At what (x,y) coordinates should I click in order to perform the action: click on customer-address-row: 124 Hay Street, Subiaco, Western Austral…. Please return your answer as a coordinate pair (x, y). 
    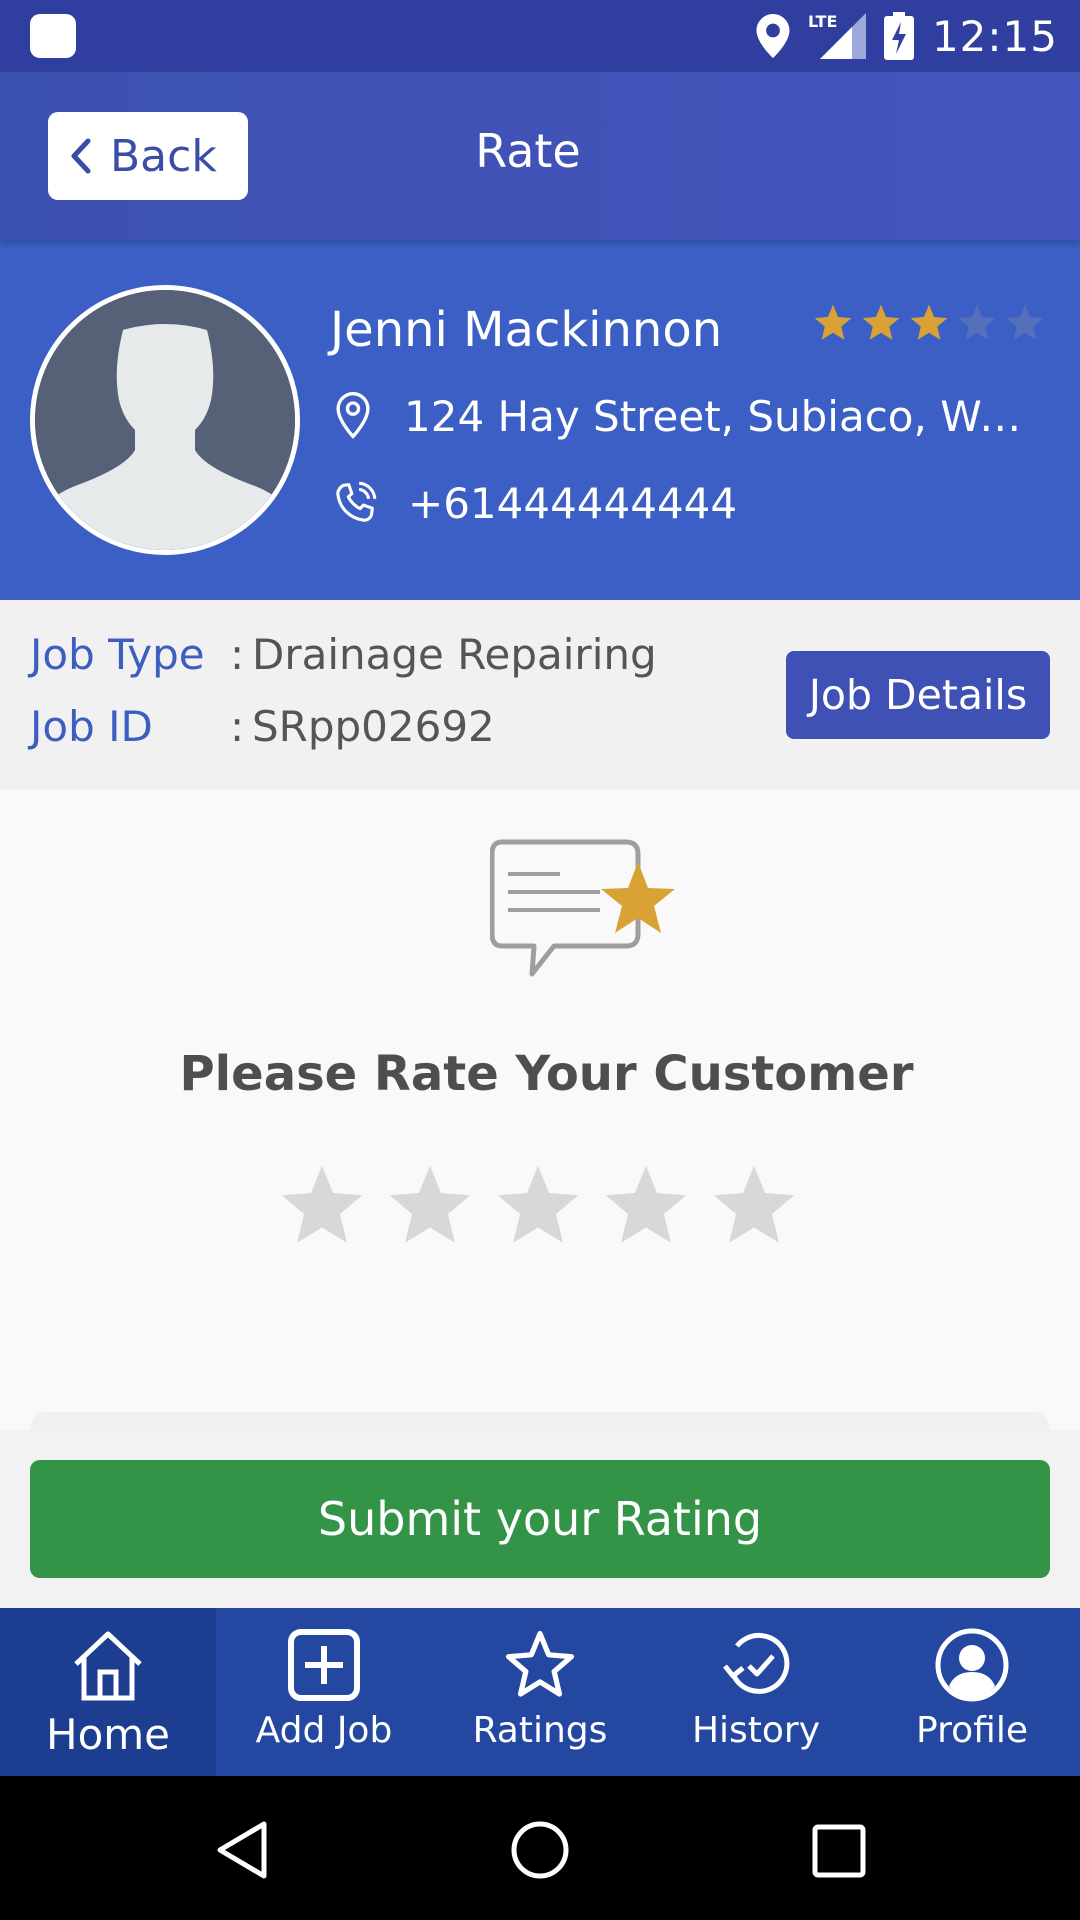
    Looking at the image, I should click on (695, 416).